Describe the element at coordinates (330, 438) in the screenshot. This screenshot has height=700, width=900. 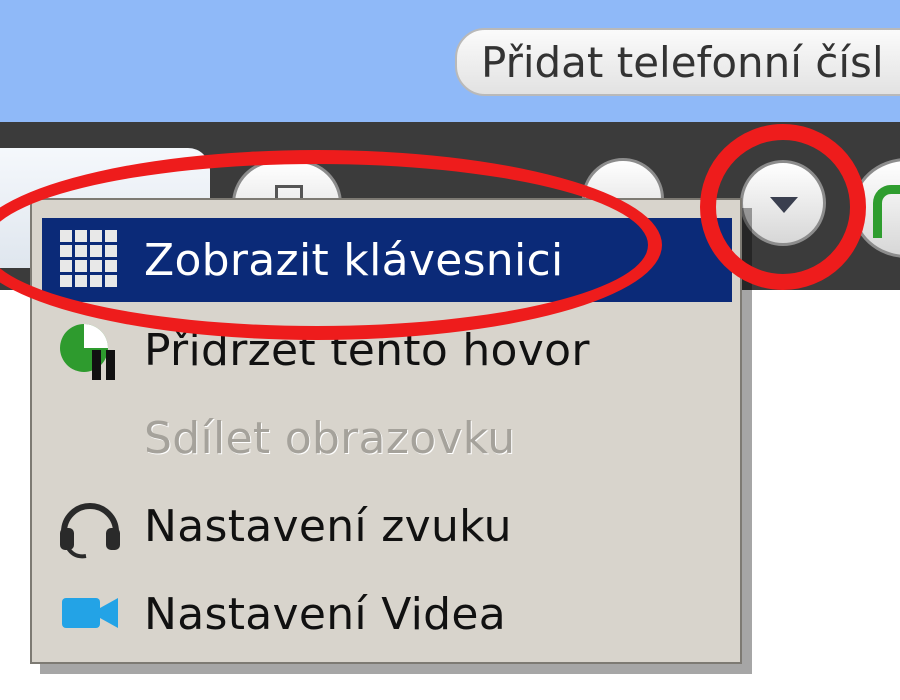
I see `menu-item-label: Sdílet obrazovku` at that location.